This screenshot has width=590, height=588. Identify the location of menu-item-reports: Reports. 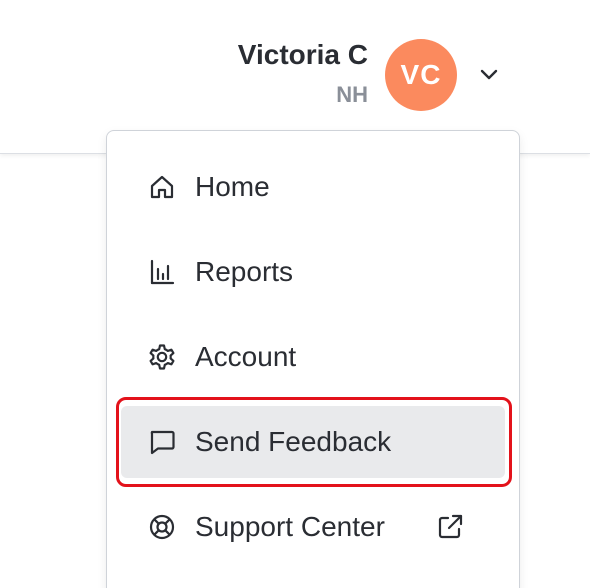
(313, 272).